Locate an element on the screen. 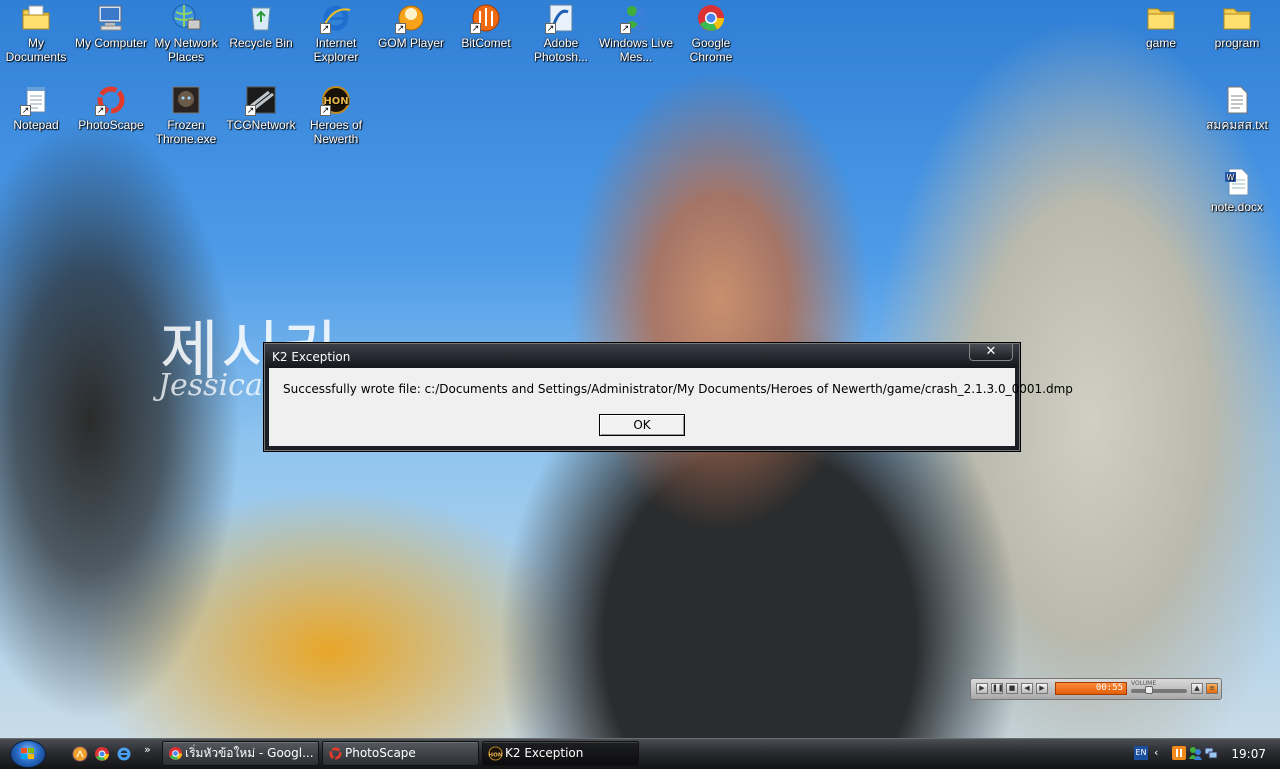 The width and height of the screenshot is (1280, 769). wallpaper-signature-text: Jessica is located at coordinates (210, 385).